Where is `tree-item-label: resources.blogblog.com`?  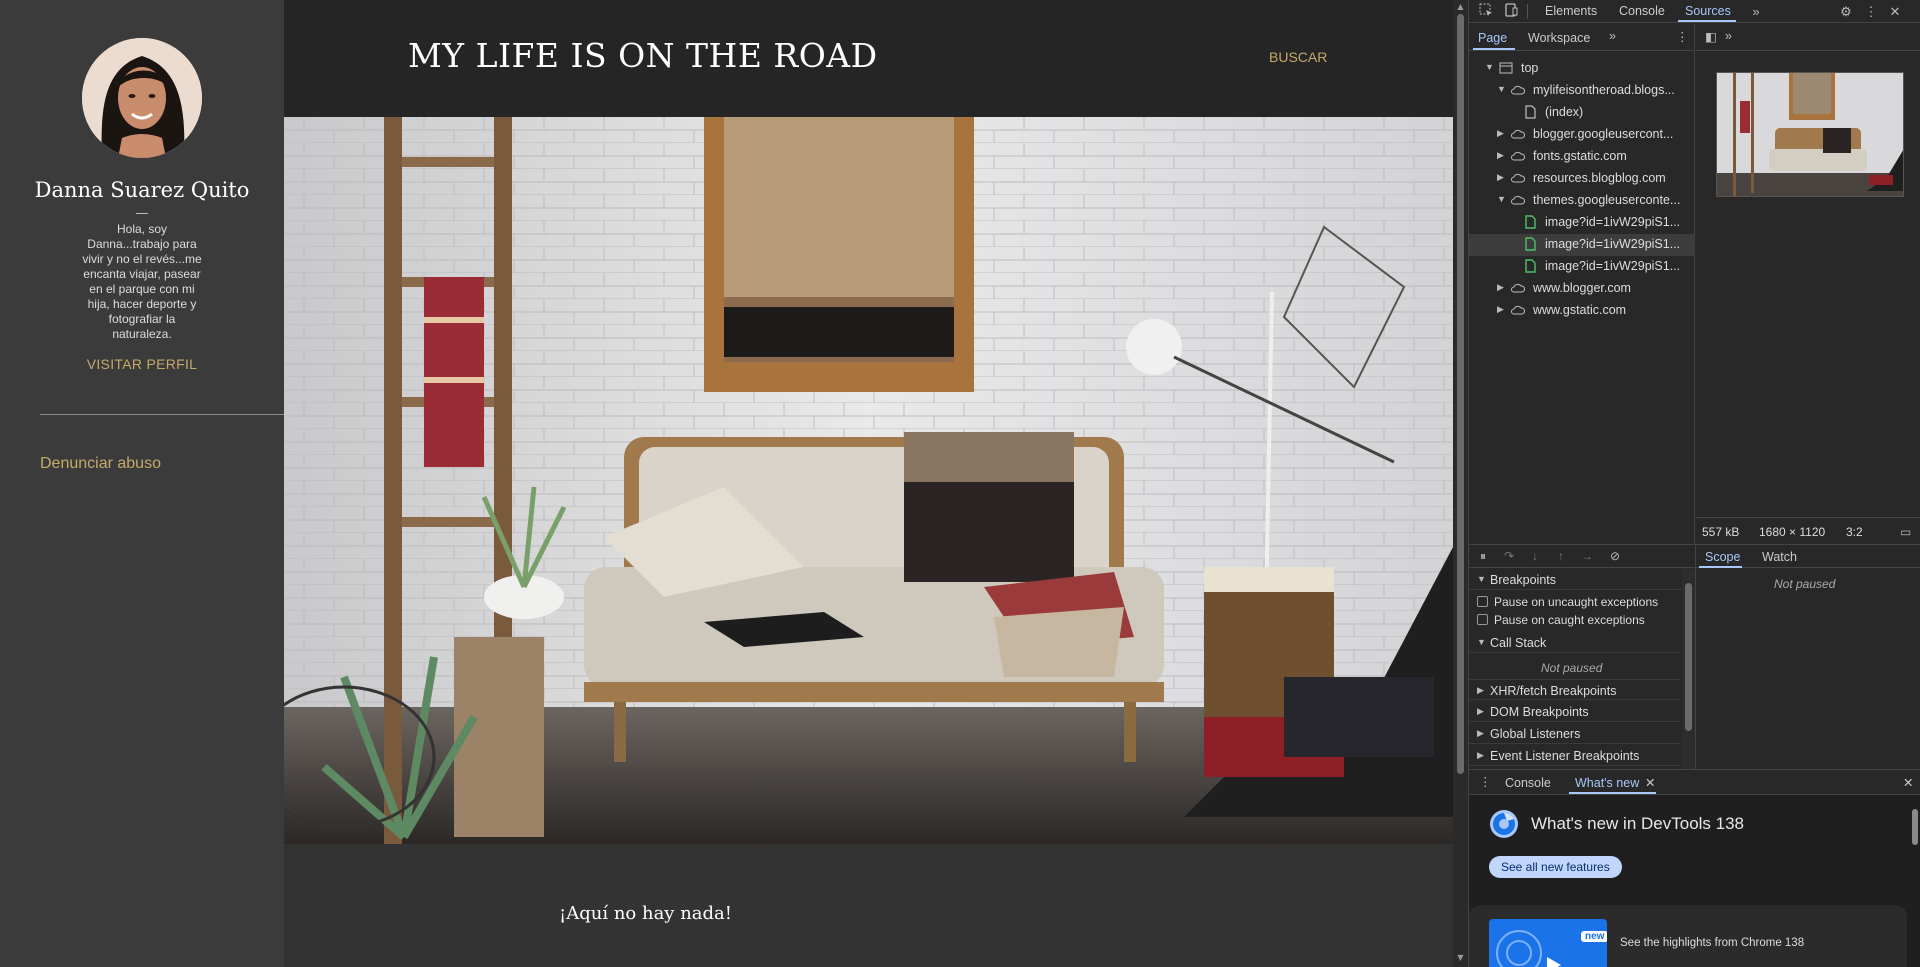
tree-item-label: resources.blogblog.com is located at coordinates (1599, 178).